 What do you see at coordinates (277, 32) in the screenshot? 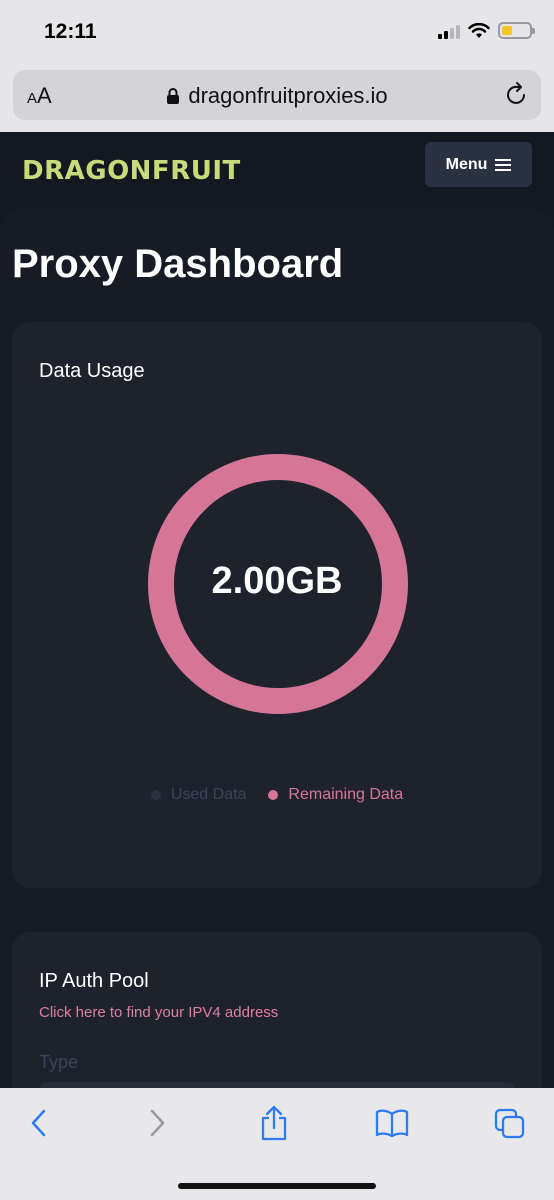
I see `status-bar: 12:11` at bounding box center [277, 32].